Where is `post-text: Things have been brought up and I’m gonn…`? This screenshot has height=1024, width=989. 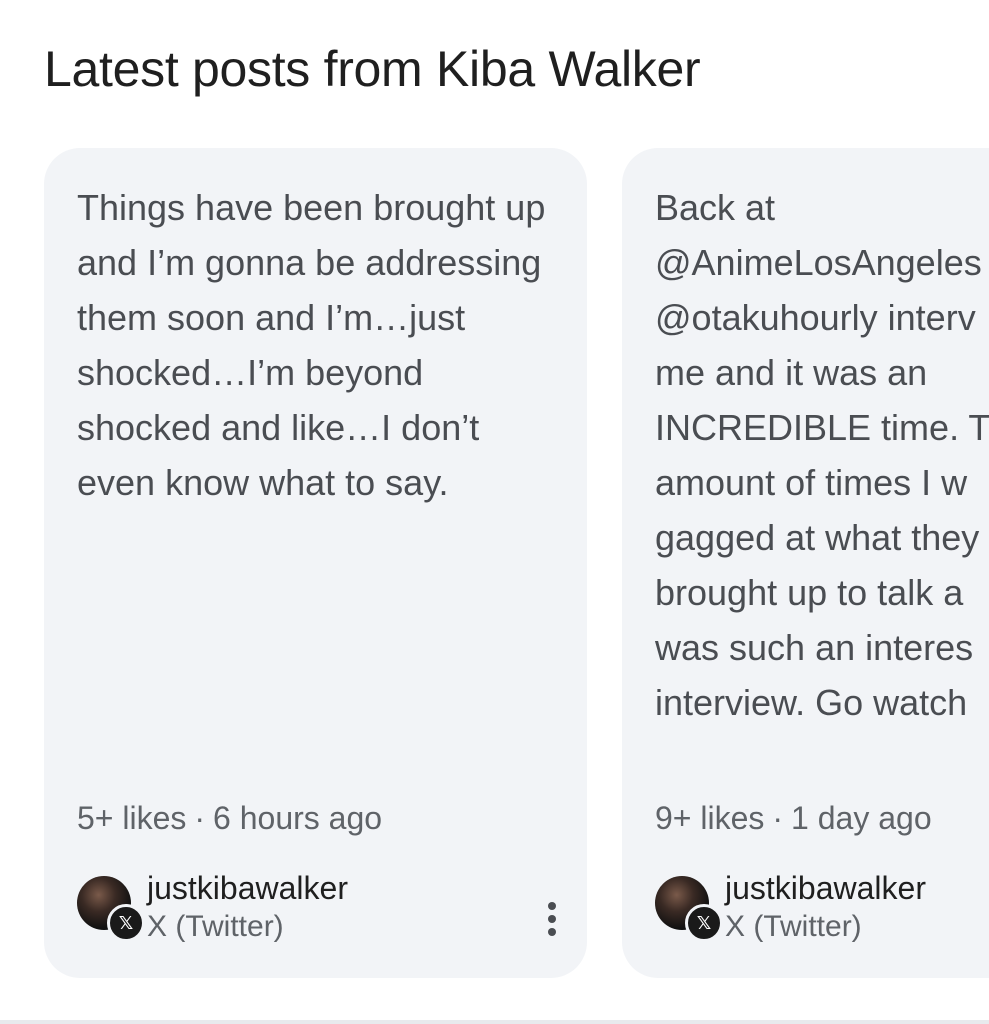 post-text: Things have been brought up and I’m gonn… is located at coordinates (311, 345).